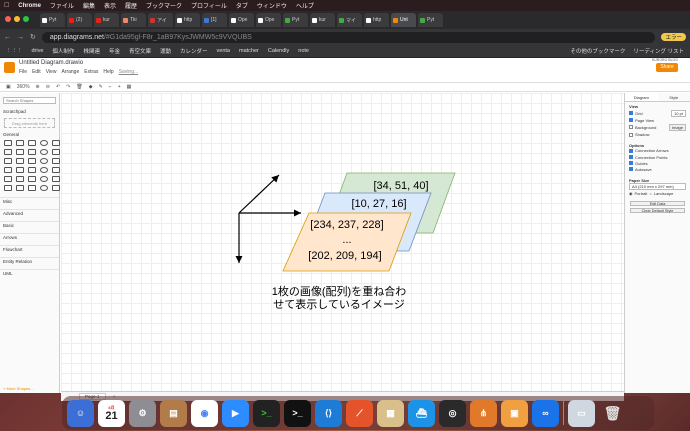 Image resolution: width=690 pixels, height=431 pixels. I want to click on bookmark: 株関連, so click(91, 51).